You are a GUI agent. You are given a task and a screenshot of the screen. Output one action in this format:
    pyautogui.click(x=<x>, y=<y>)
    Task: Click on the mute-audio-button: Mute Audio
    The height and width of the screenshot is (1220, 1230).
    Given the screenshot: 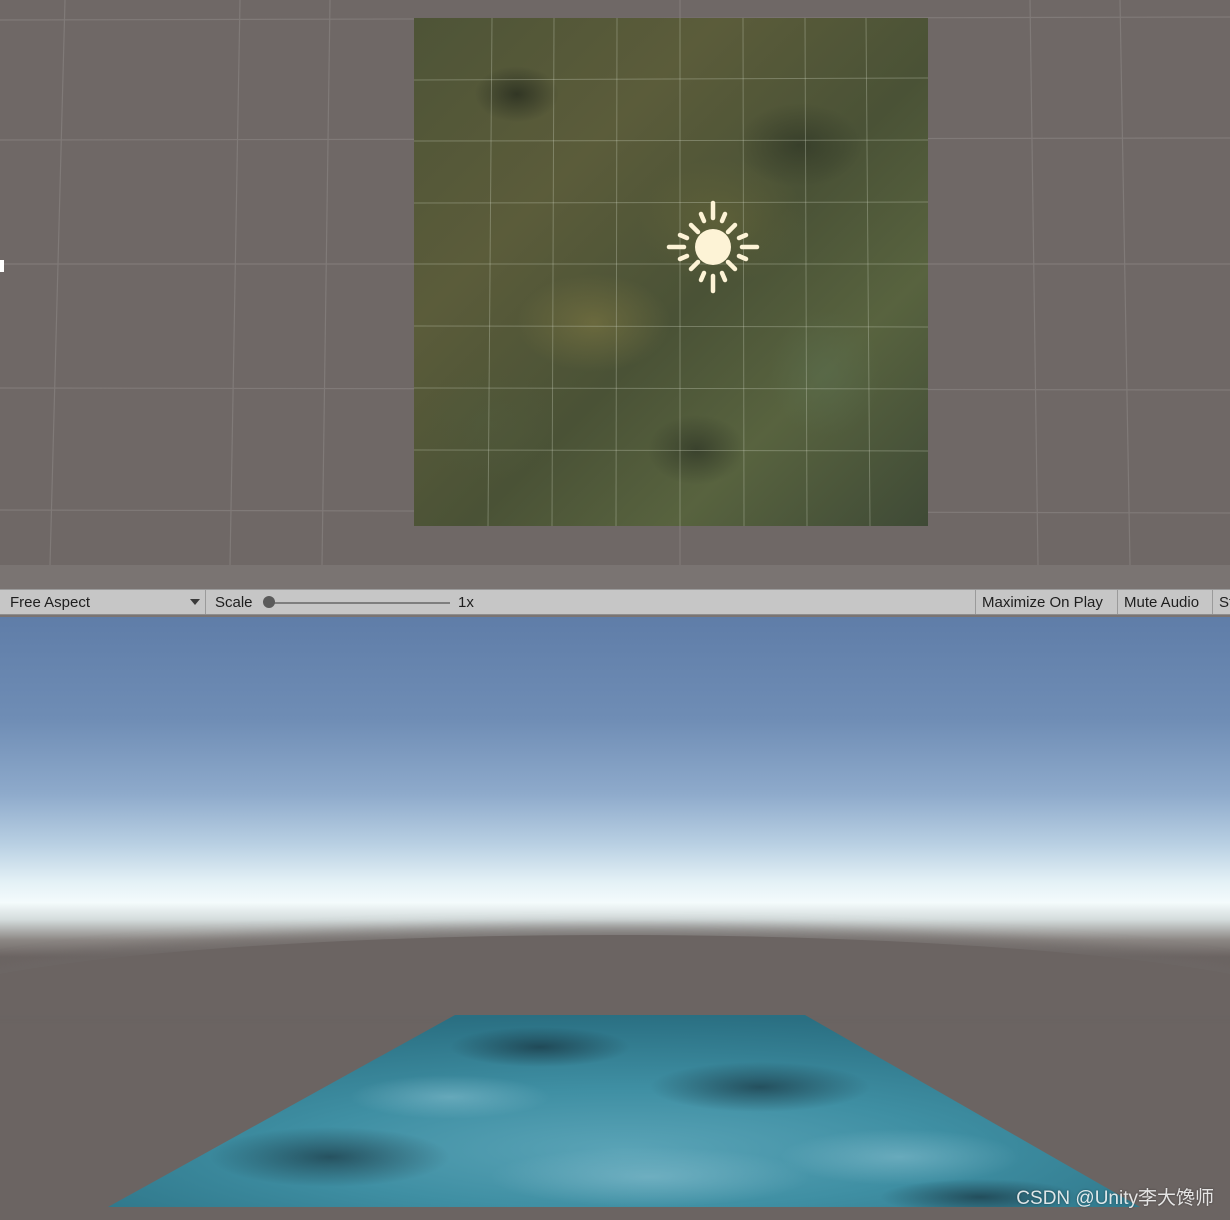 What is the action you would take?
    pyautogui.click(x=1164, y=602)
    